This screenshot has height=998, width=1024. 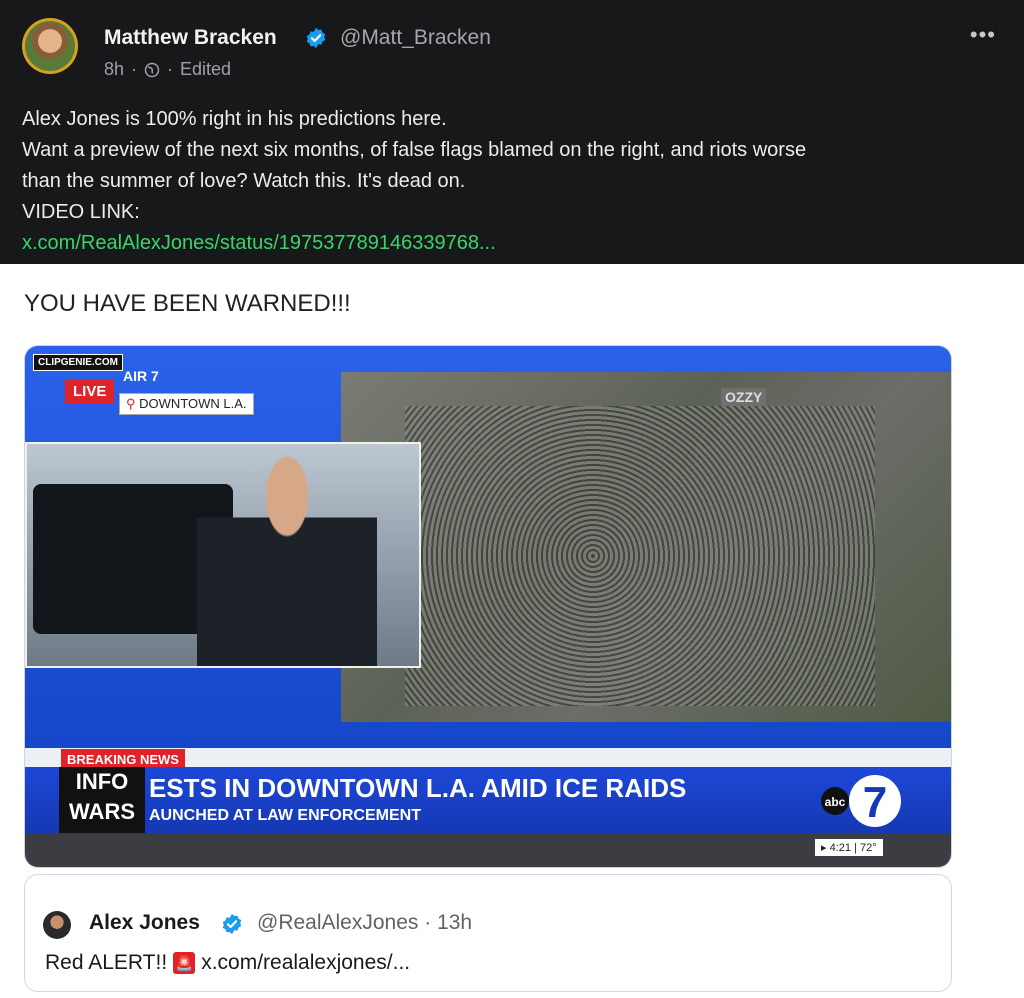 What do you see at coordinates (849, 847) in the screenshot?
I see `time-temp: ▸ 4:21 | 72°` at bounding box center [849, 847].